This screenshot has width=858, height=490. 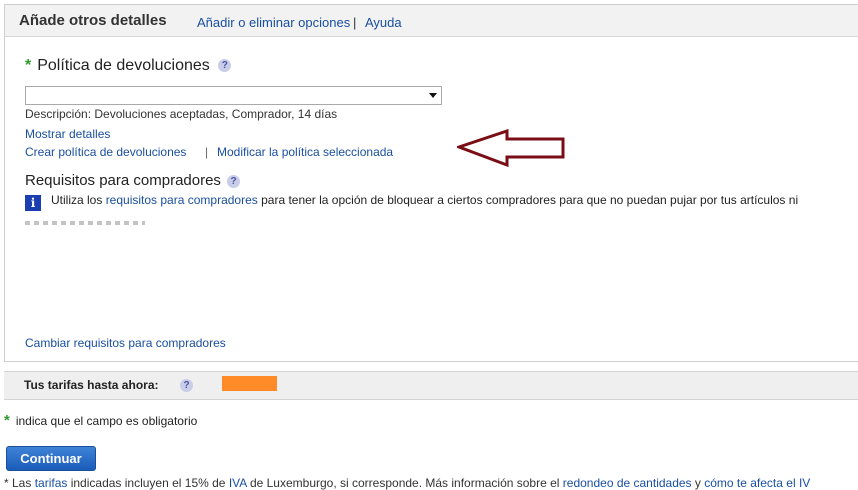 I want to click on info-prefix: Utiliza los, so click(x=78, y=200).